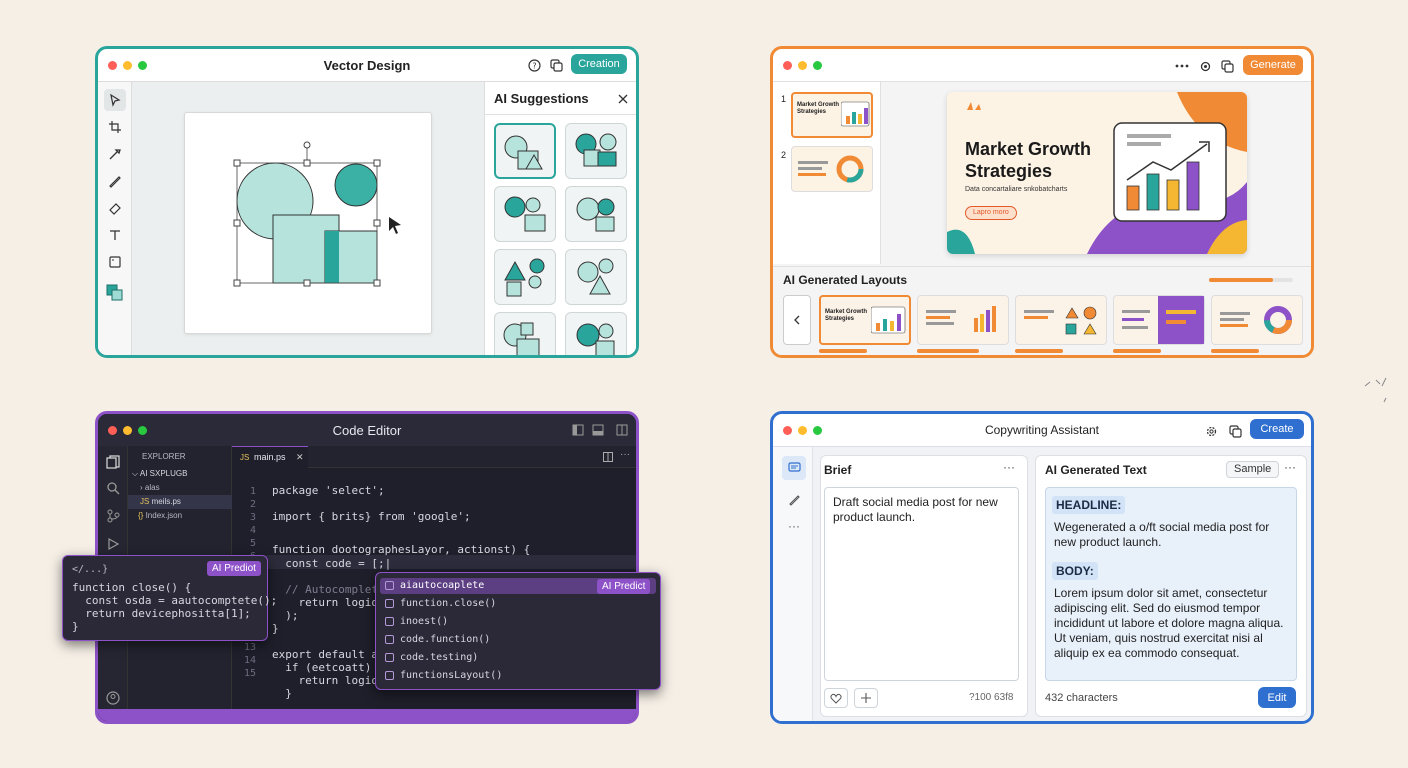 Image resolution: width=1408 pixels, height=768 pixels. Describe the element at coordinates (1016, 189) in the screenshot. I see `slide-subtitle: Data concartaliare snkobatcharts` at that location.